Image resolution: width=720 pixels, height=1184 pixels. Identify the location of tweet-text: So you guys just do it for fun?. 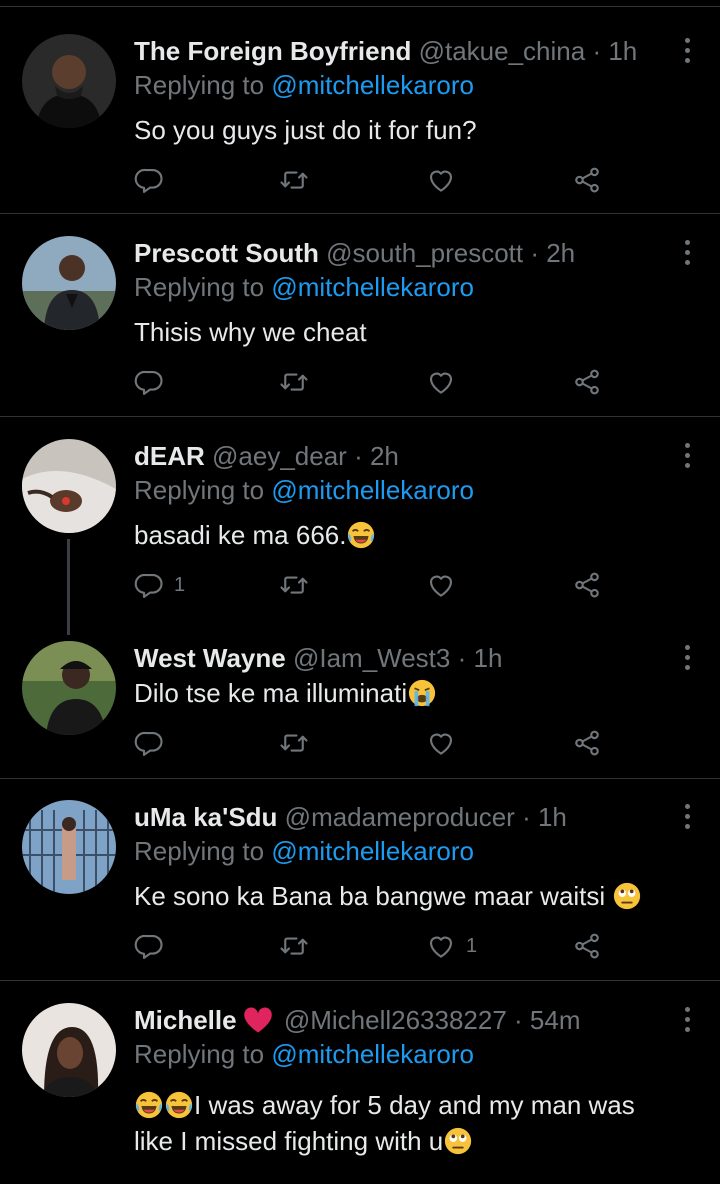
(305, 130).